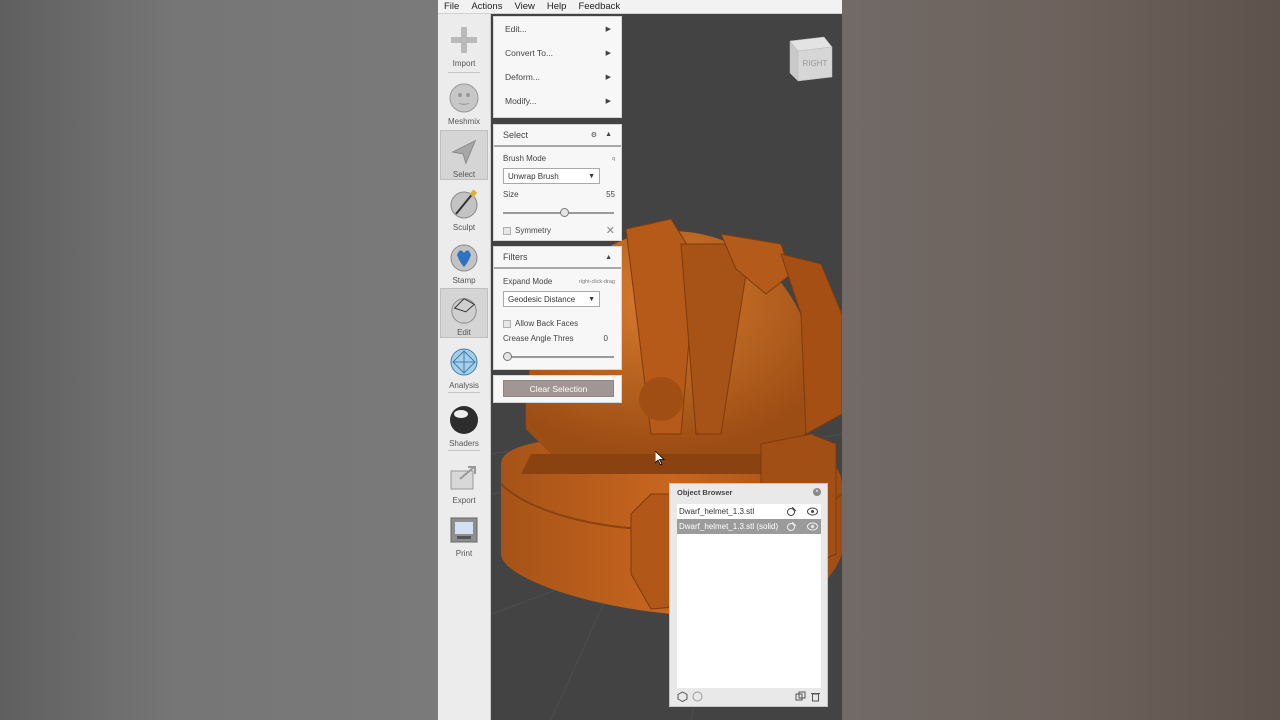 Image resolution: width=1280 pixels, height=720 pixels. What do you see at coordinates (507, 356) in the screenshot?
I see `crease-angle-slider-handle` at bounding box center [507, 356].